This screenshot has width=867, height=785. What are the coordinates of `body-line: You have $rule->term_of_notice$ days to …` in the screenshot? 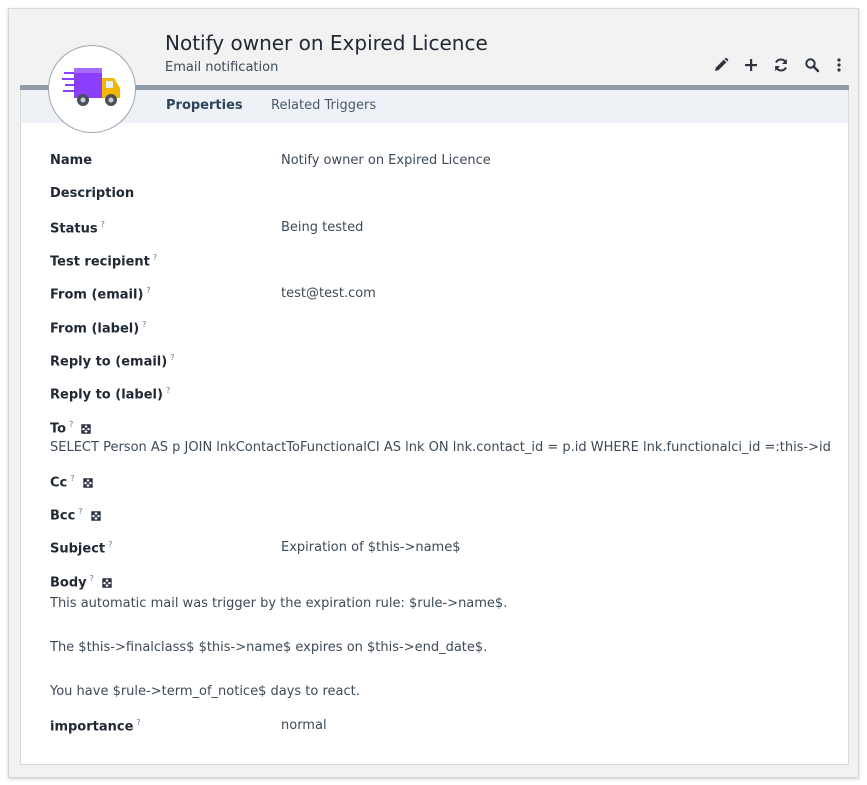 It's located at (205, 691).